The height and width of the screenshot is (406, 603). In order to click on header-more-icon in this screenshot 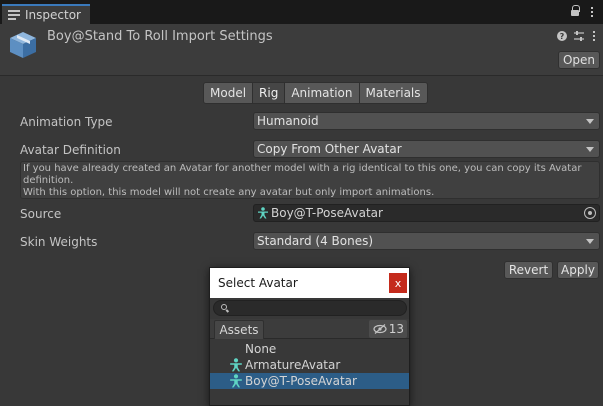, I will do `click(594, 36)`.